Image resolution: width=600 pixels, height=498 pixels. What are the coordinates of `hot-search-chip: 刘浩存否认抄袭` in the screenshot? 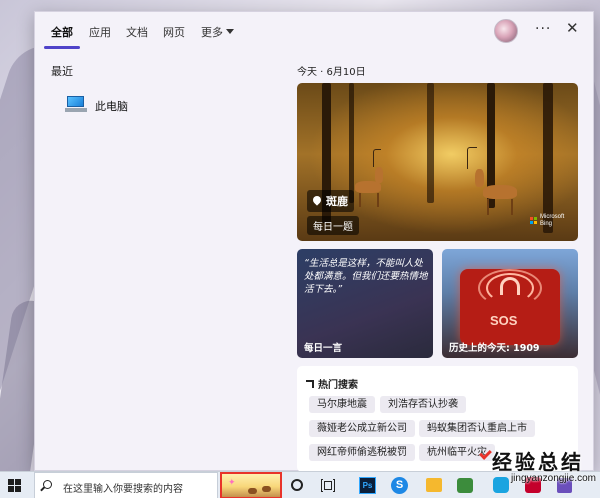 It's located at (423, 404).